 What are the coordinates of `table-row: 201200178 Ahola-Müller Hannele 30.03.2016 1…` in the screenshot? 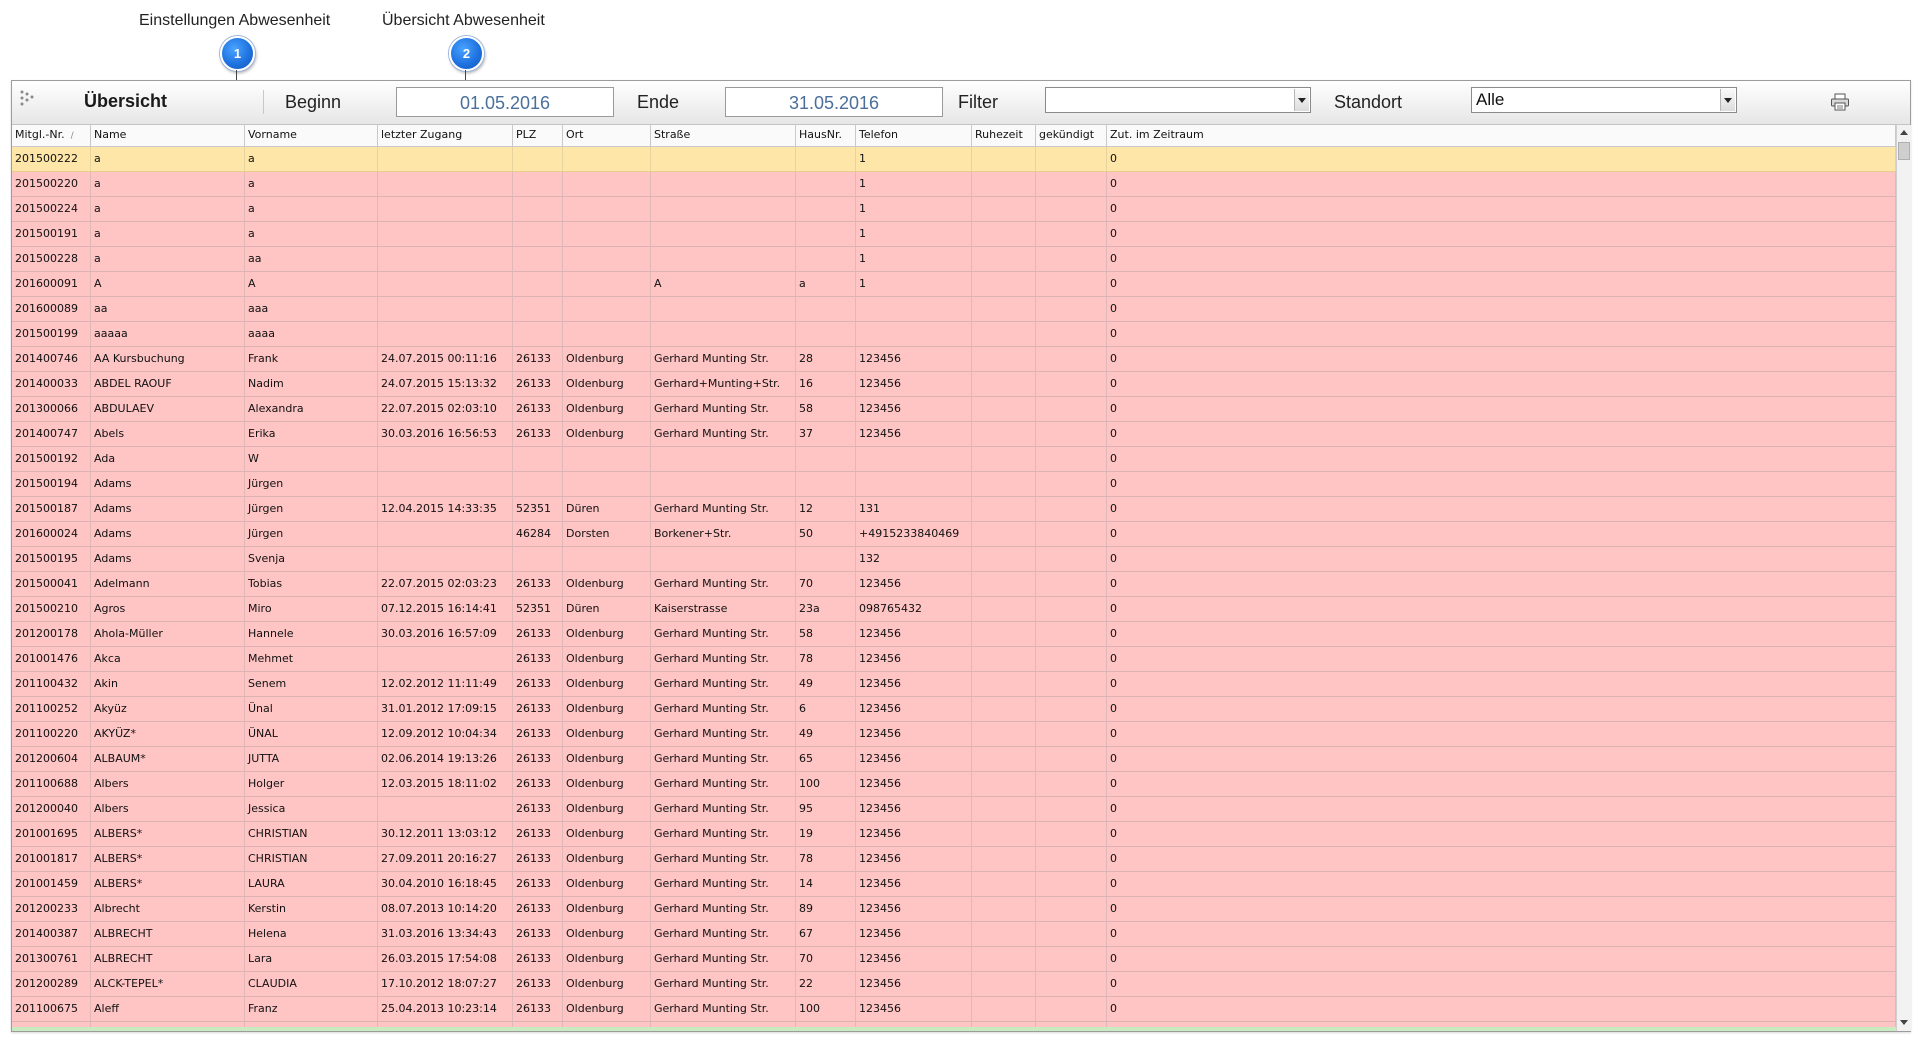 It's located at (954, 634).